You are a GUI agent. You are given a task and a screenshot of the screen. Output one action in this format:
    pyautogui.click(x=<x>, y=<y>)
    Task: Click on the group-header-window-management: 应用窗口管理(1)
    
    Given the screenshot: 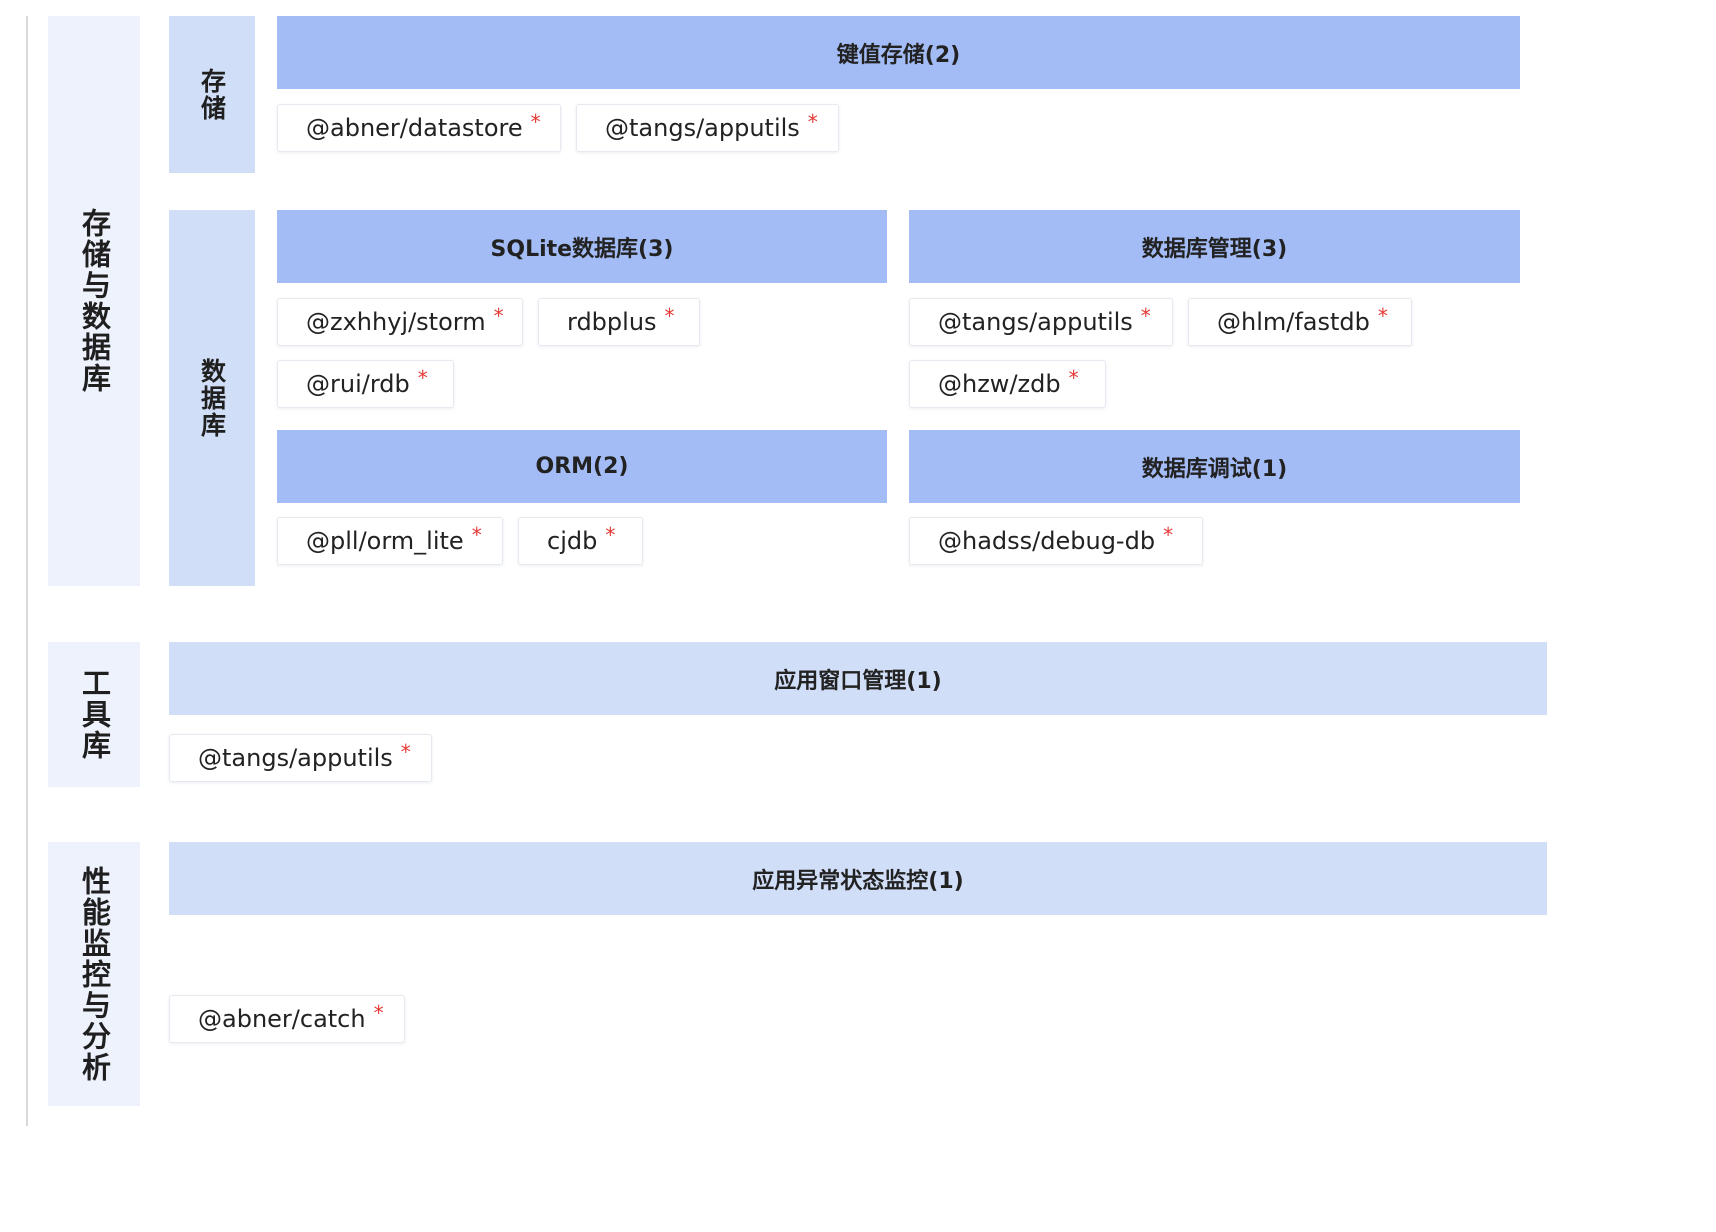 What is the action you would take?
    pyautogui.click(x=858, y=678)
    